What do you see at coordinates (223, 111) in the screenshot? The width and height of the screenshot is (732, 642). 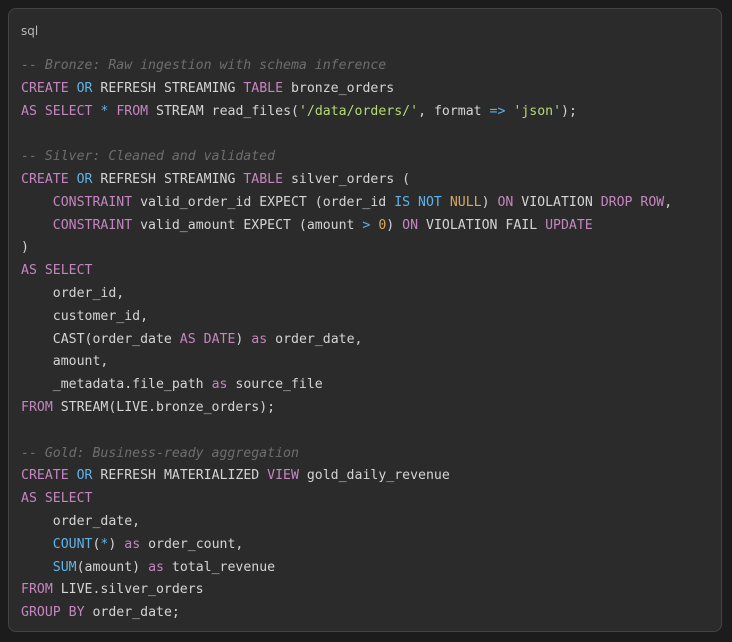 I see `code-token: STREAM read_files(` at bounding box center [223, 111].